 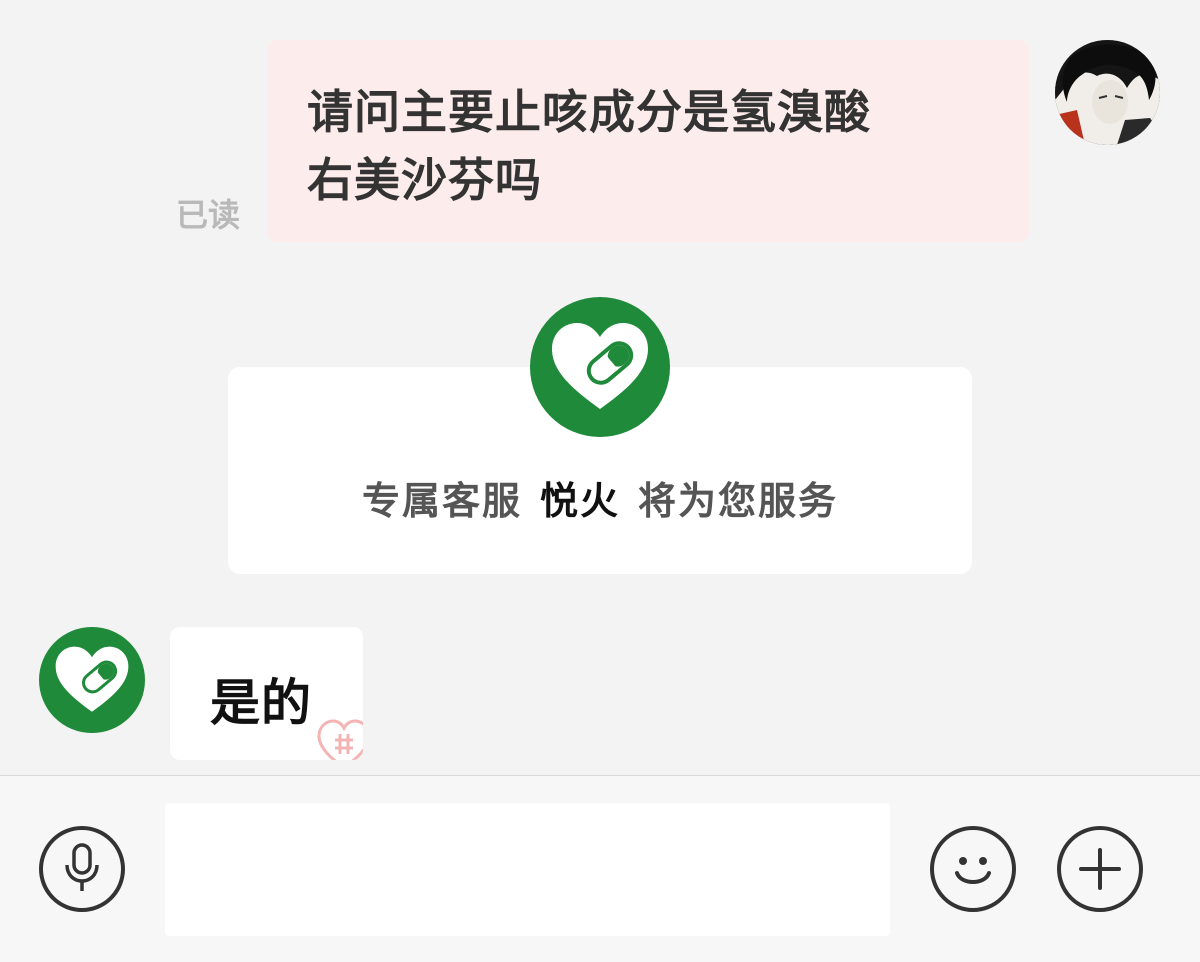 I want to click on more-button, so click(x=1100, y=869).